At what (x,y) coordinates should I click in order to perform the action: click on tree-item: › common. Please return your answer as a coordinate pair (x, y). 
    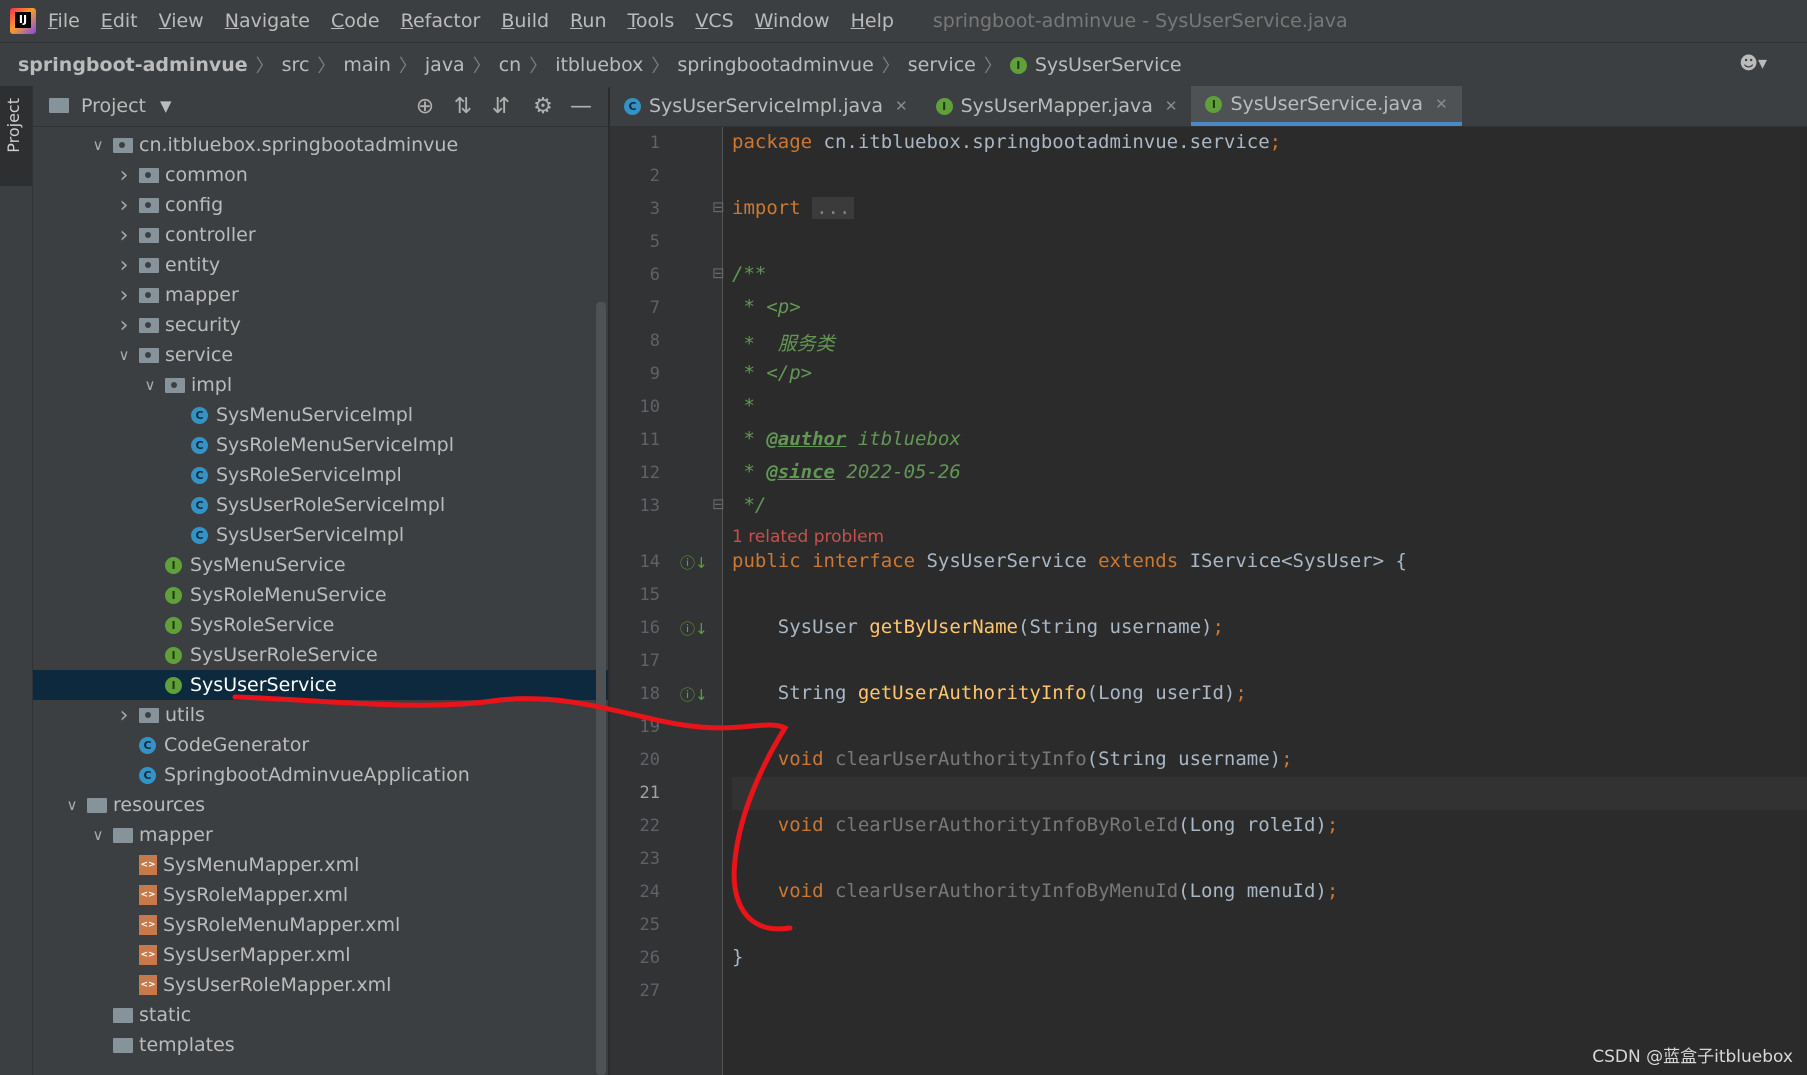
    Looking at the image, I should click on (320, 175).